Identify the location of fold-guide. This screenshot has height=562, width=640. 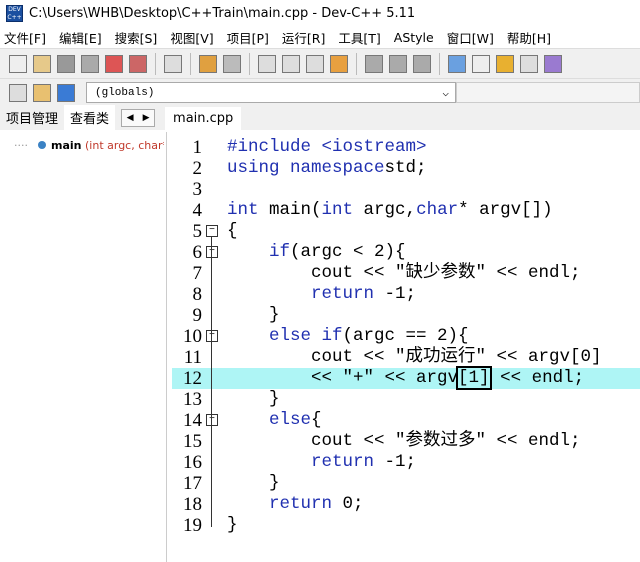
(211, 382).